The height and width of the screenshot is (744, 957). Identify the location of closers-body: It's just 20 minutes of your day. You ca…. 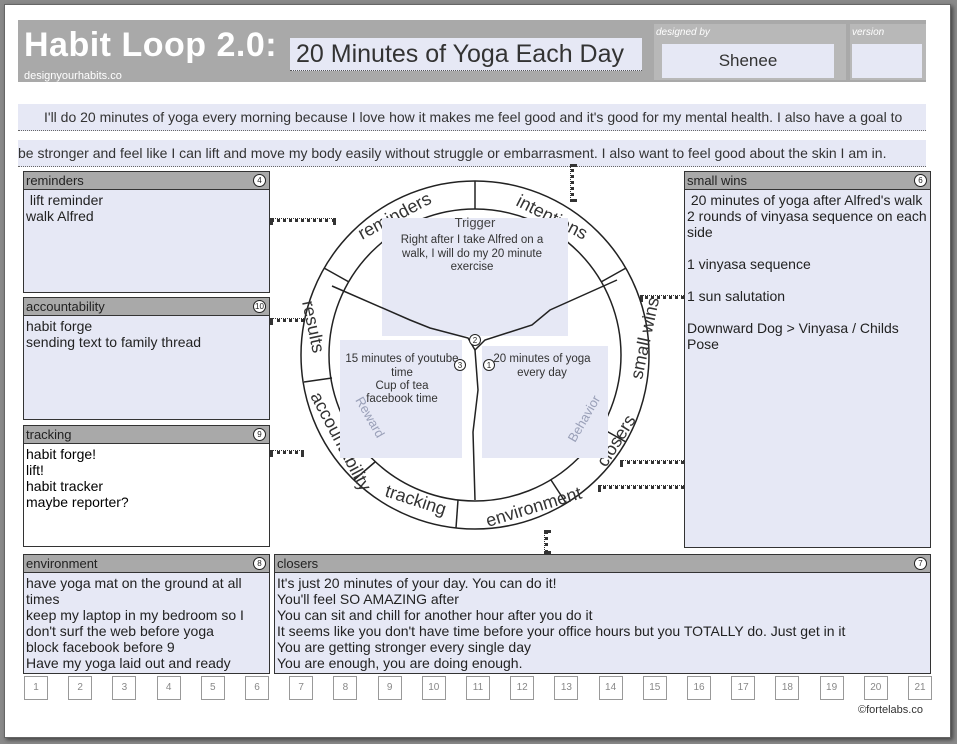
(602, 623).